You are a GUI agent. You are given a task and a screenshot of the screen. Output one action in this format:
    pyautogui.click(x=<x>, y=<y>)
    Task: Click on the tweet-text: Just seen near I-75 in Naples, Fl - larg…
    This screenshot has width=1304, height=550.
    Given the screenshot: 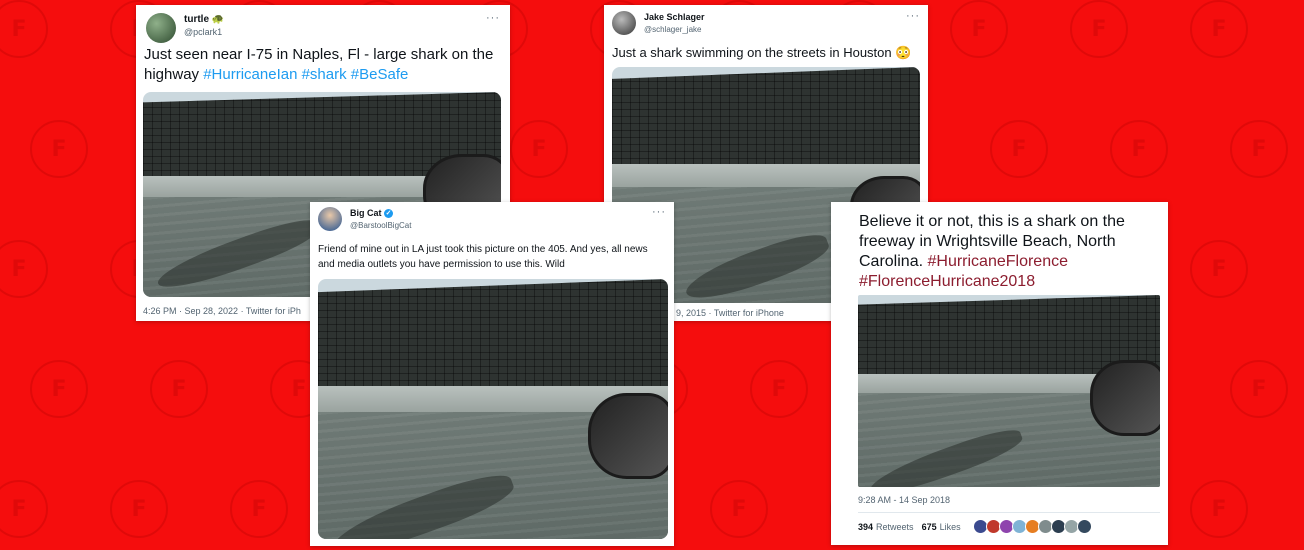 What is the action you would take?
    pyautogui.click(x=319, y=65)
    